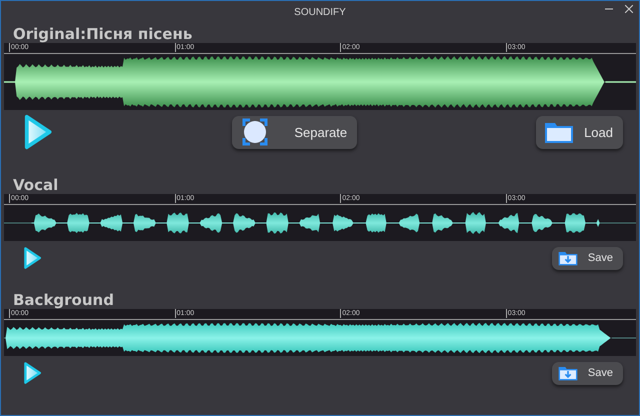 The height and width of the screenshot is (416, 640). Describe the element at coordinates (629, 9) in the screenshot. I see `close-icon` at that location.